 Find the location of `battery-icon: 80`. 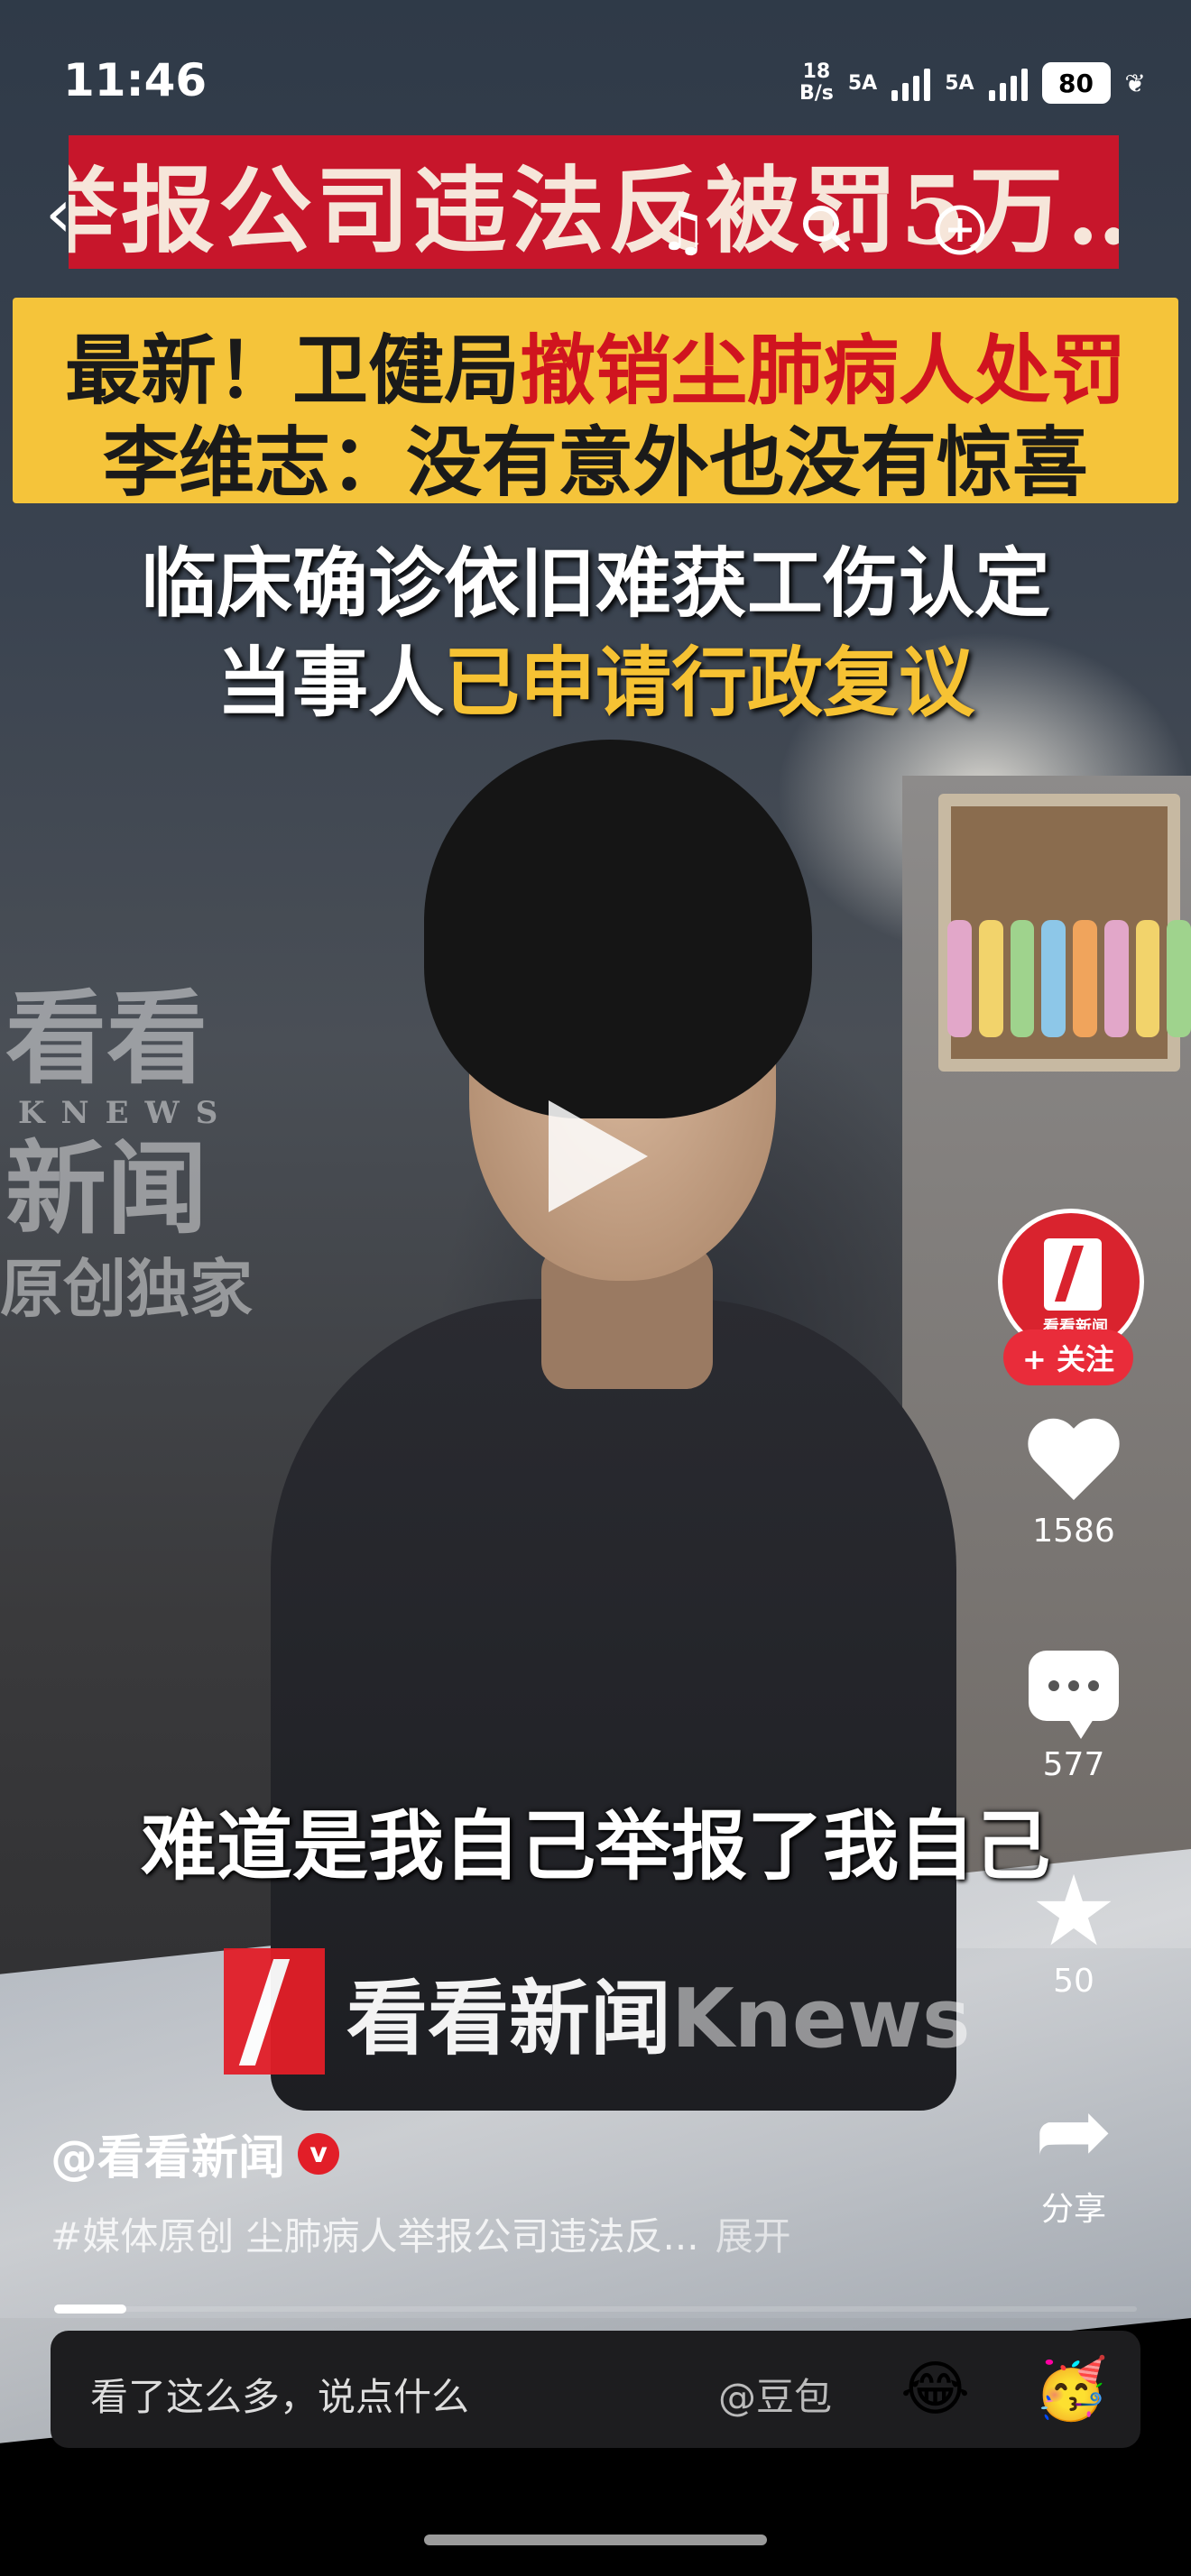

battery-icon: 80 is located at coordinates (1076, 83).